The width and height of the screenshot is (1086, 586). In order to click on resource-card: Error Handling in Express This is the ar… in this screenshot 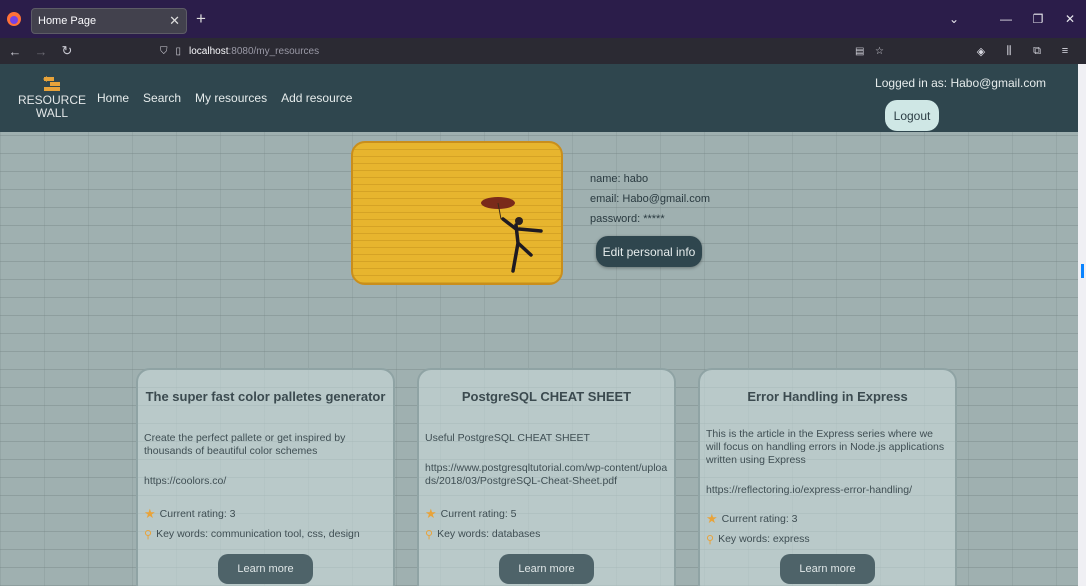, I will do `click(827, 477)`.